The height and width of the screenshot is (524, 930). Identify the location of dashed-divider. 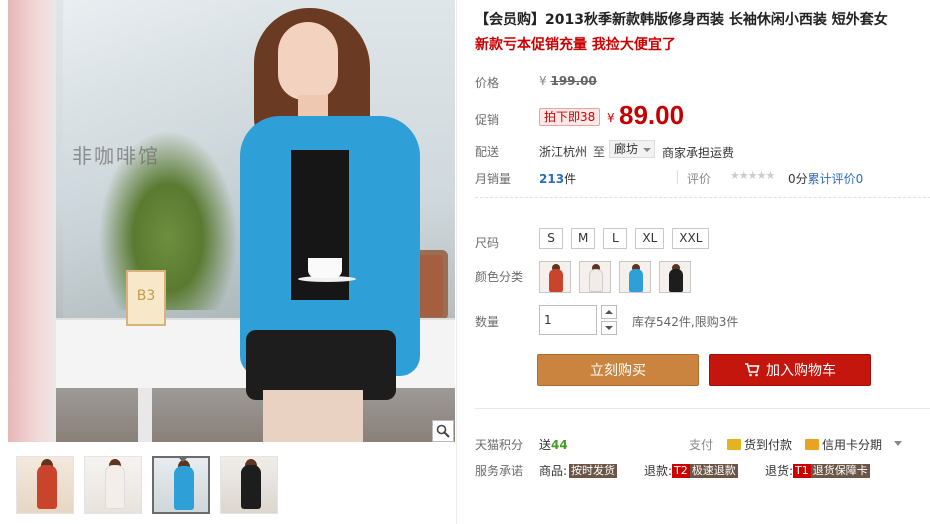
(702, 197).